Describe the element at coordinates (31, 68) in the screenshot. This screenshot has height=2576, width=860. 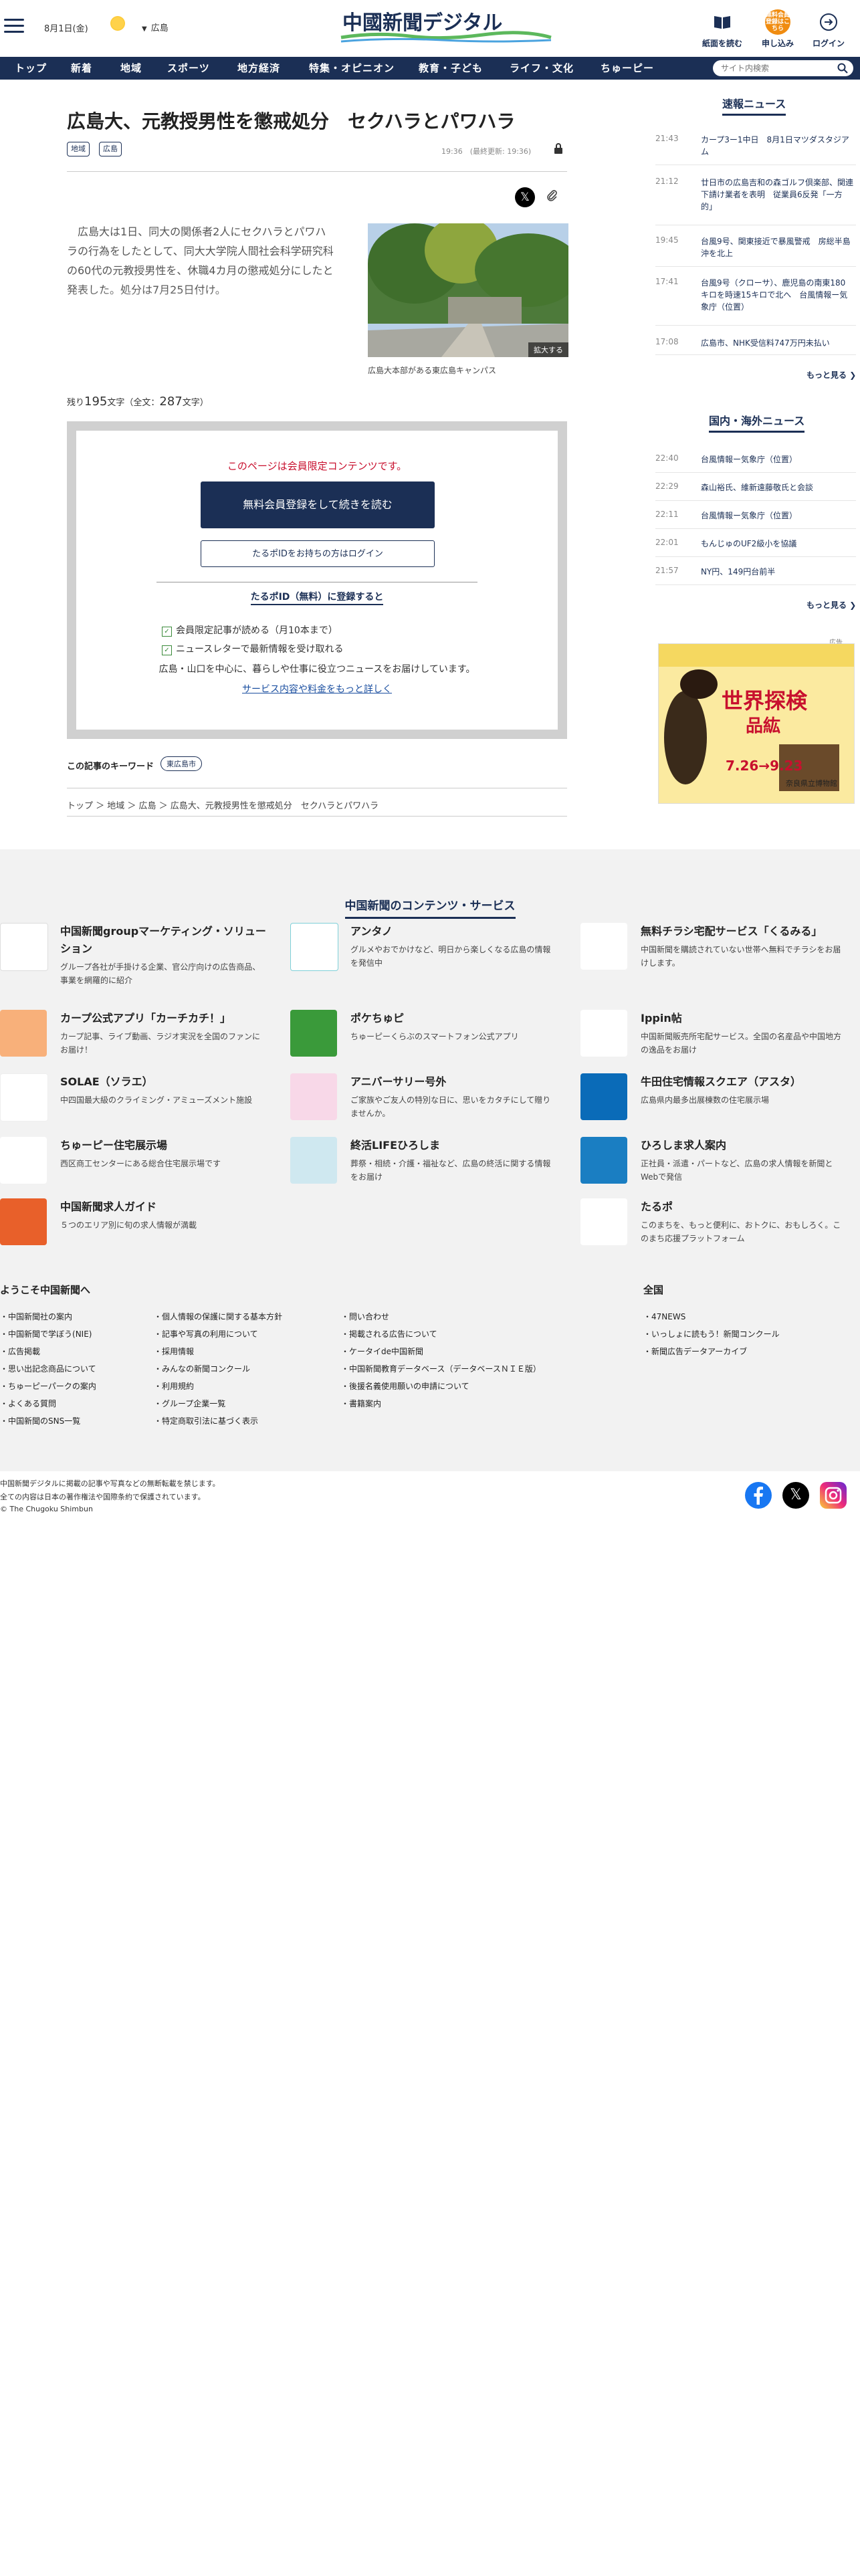
I see `nav-top: トップ` at that location.